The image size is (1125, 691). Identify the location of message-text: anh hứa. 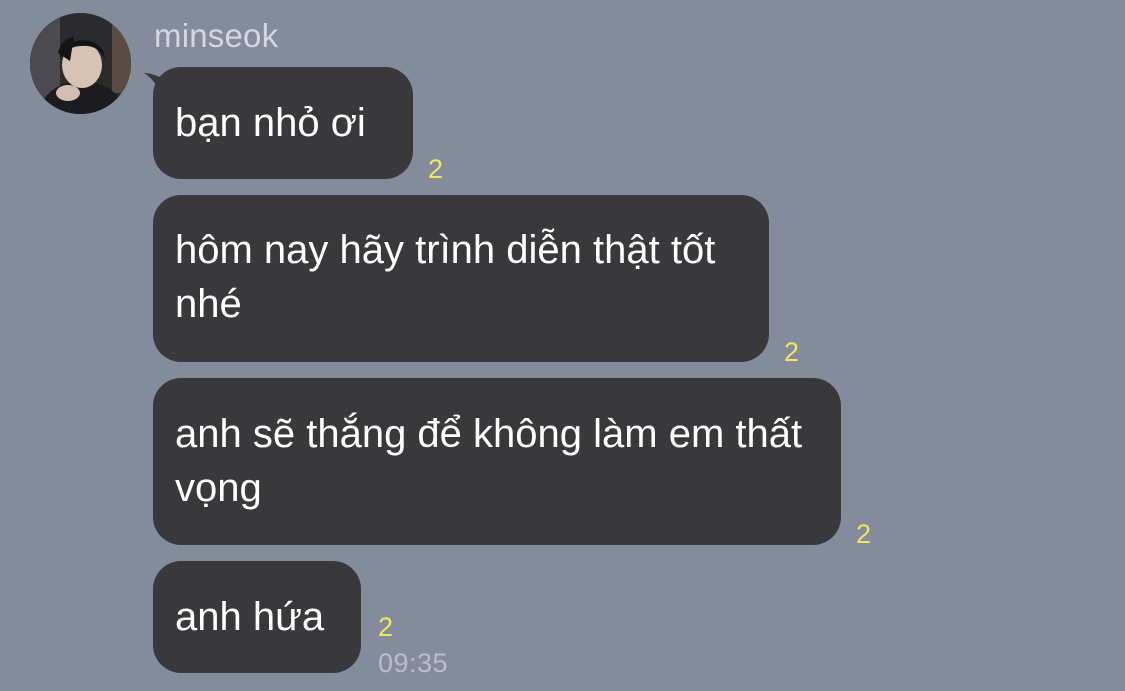
(250, 617).